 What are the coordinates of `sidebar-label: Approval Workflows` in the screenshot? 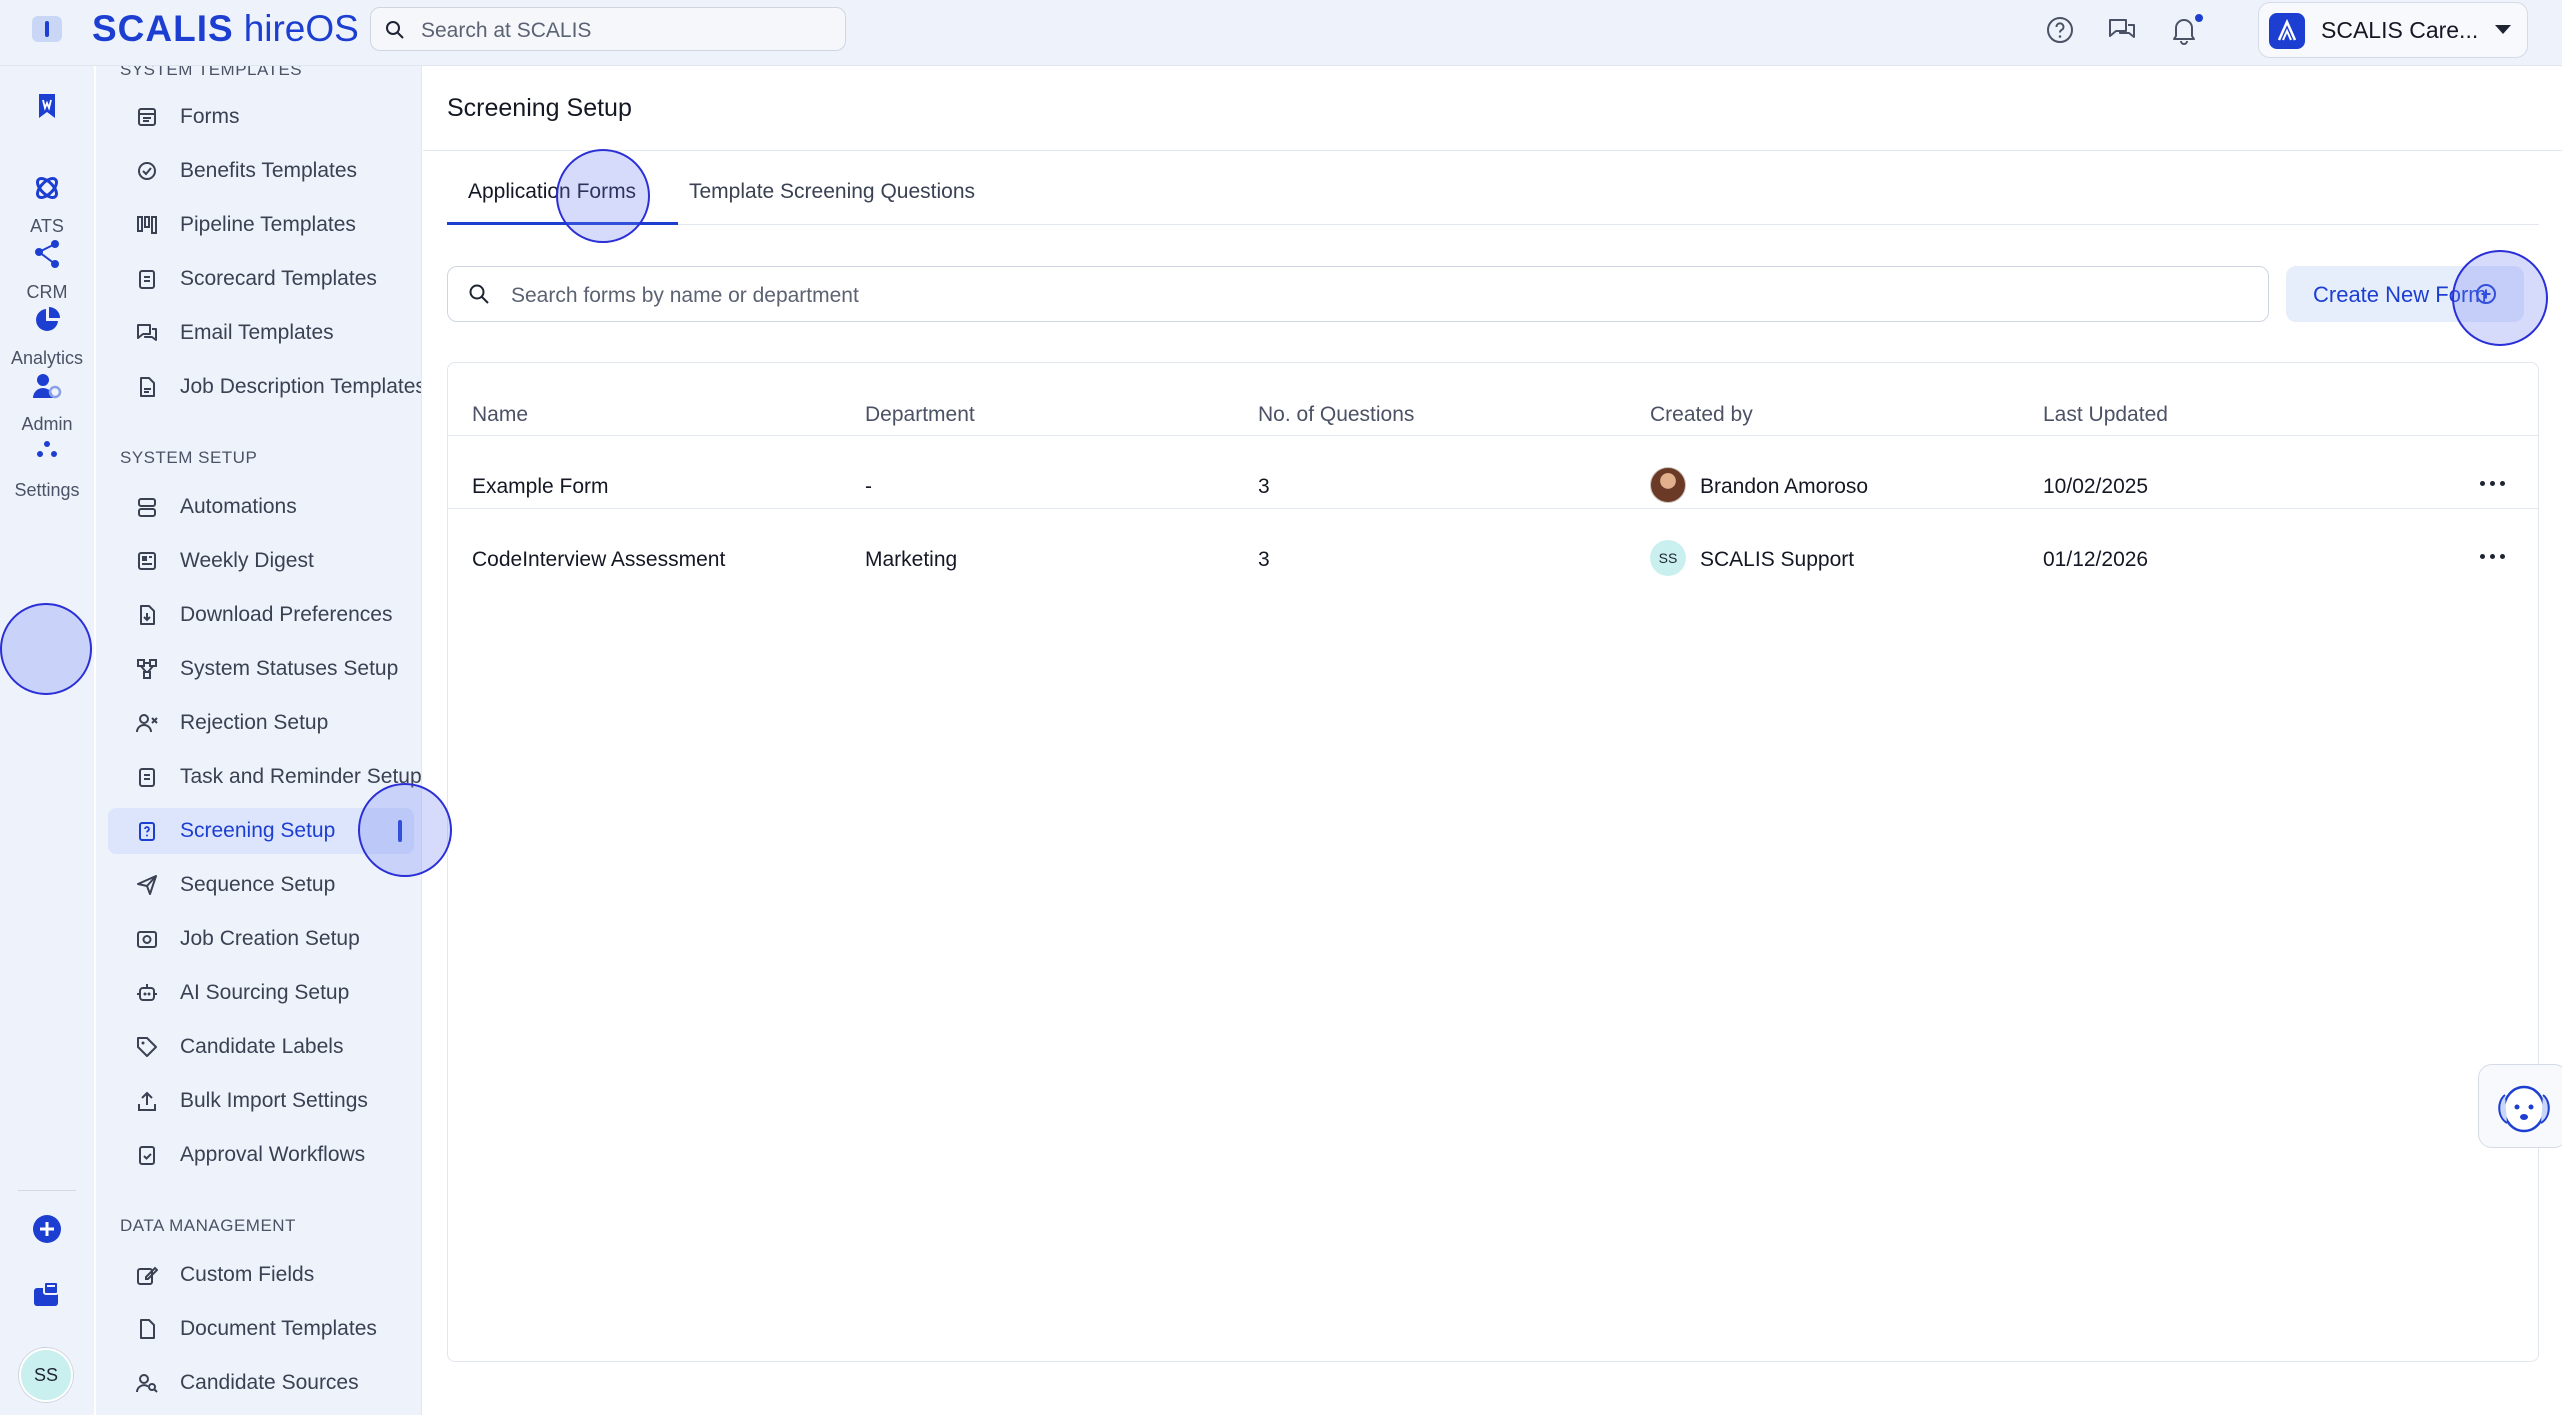 It's located at (273, 1154).